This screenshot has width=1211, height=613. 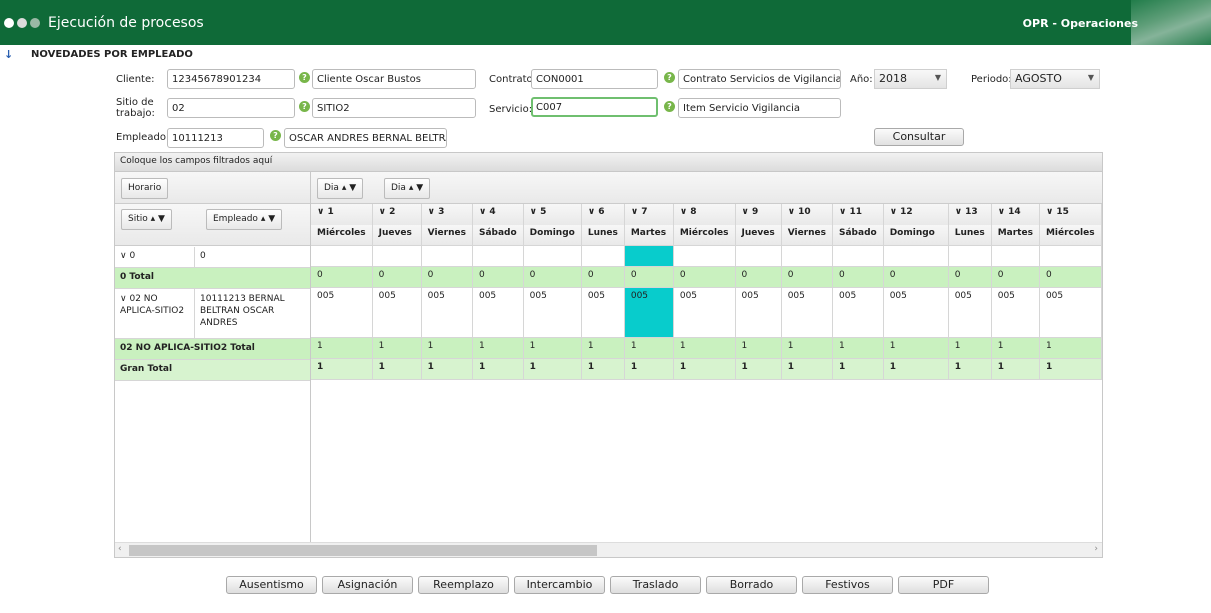 What do you see at coordinates (916, 214) in the screenshot?
I see `day-number-header: ∨ 12` at bounding box center [916, 214].